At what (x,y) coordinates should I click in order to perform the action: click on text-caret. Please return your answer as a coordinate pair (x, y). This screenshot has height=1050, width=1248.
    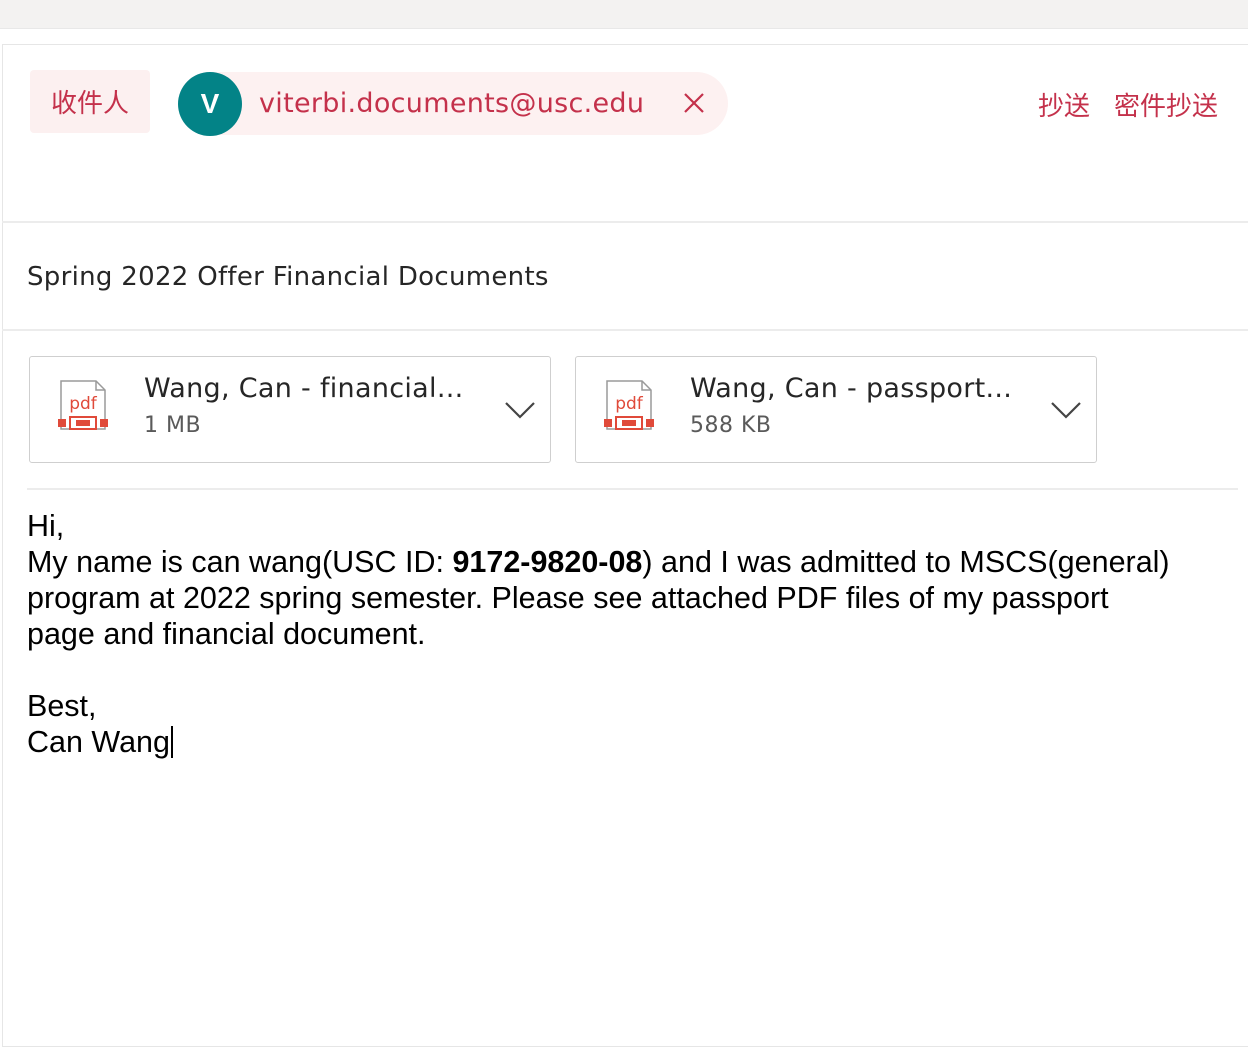
    Looking at the image, I should click on (171, 742).